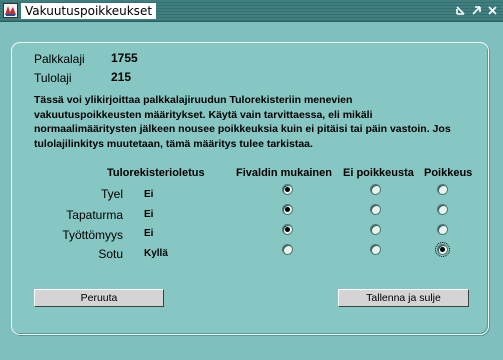 This screenshot has height=360, width=503. I want to click on radio-tyottomyys-ei-poikkeusta, so click(375, 229).